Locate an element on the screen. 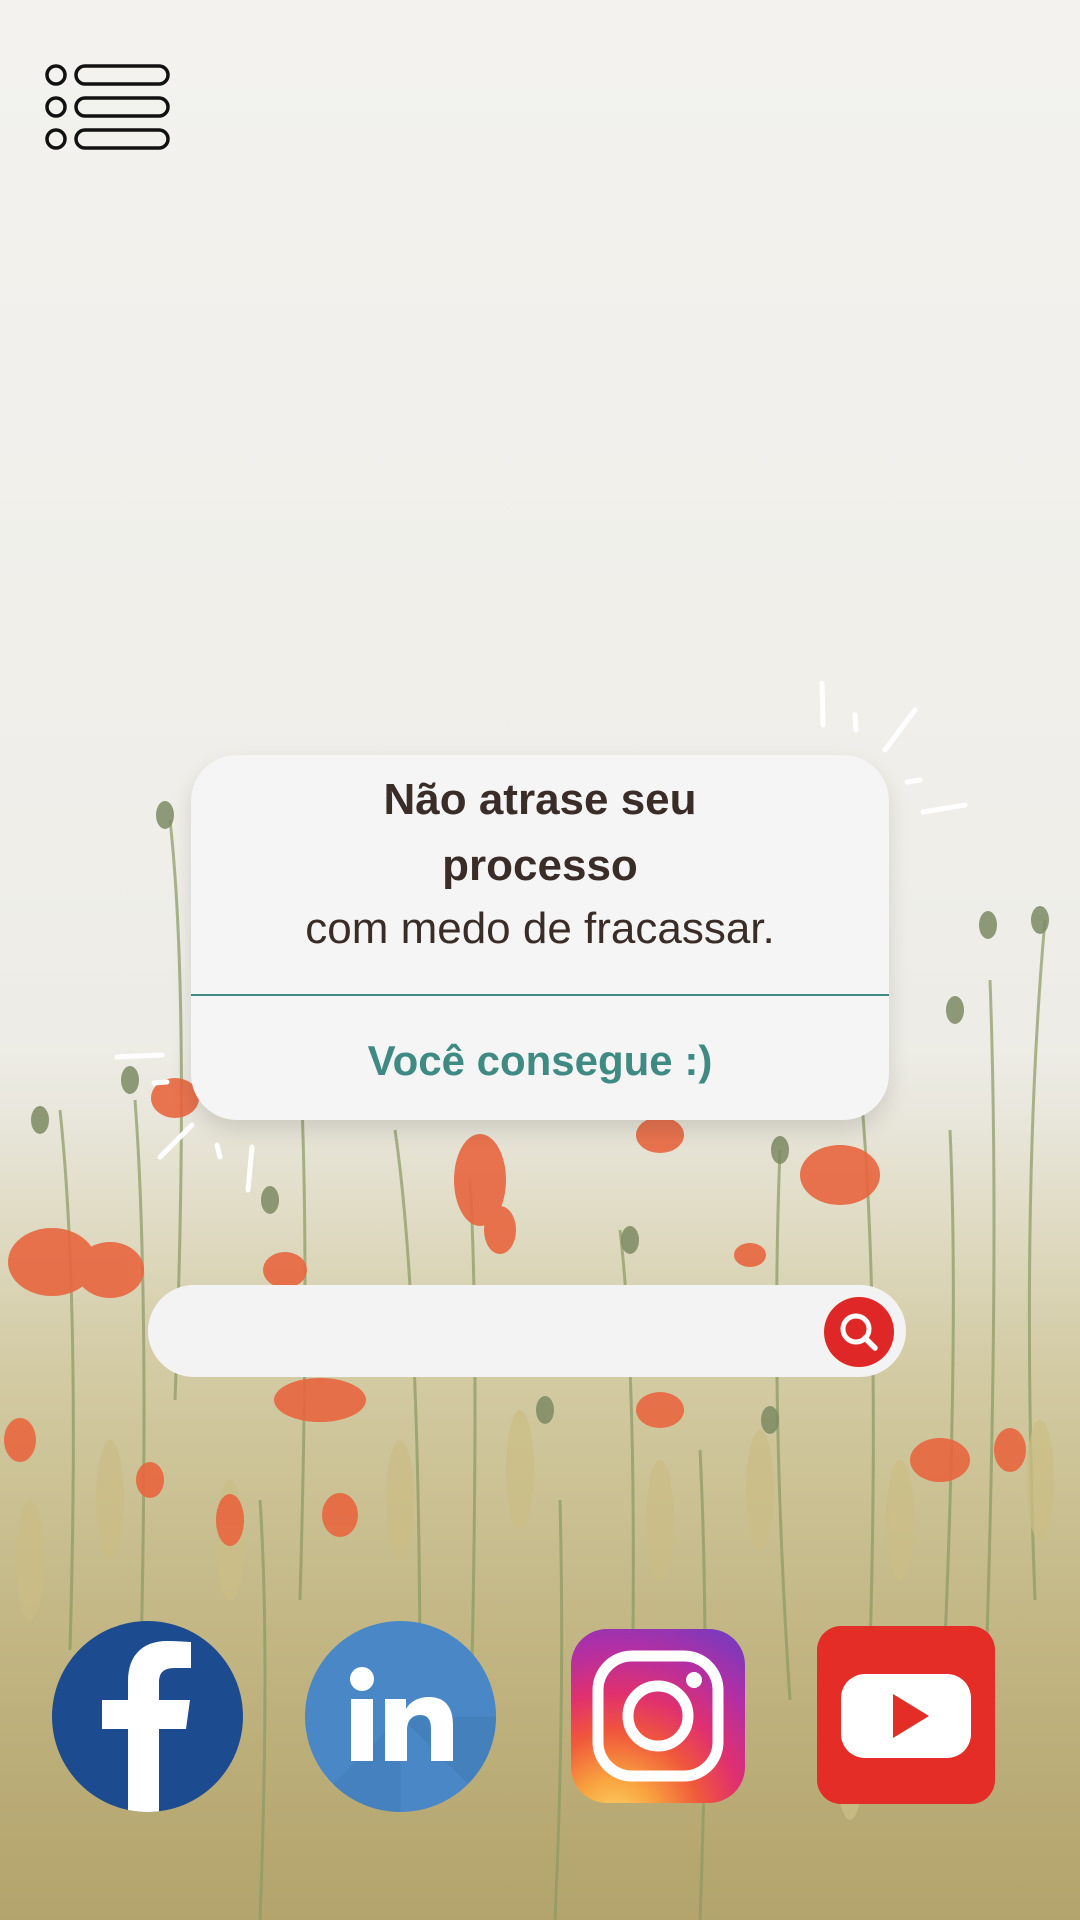 The image size is (1080, 1920). search-bar is located at coordinates (527, 1331).